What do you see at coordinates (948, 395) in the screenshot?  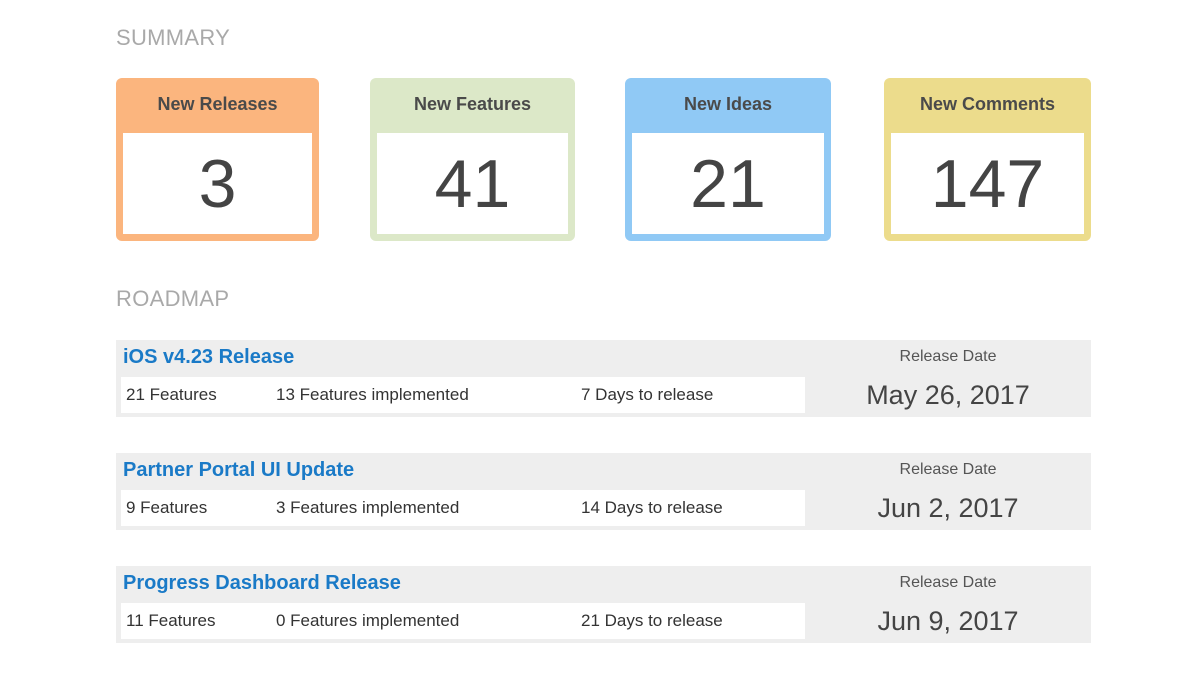 I see `release-date: May 26, 2017` at bounding box center [948, 395].